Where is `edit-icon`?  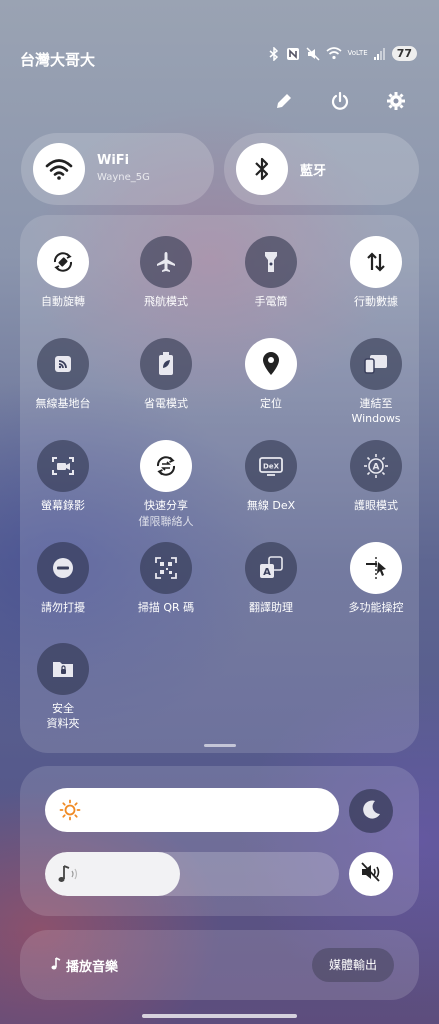
edit-icon is located at coordinates (284, 101).